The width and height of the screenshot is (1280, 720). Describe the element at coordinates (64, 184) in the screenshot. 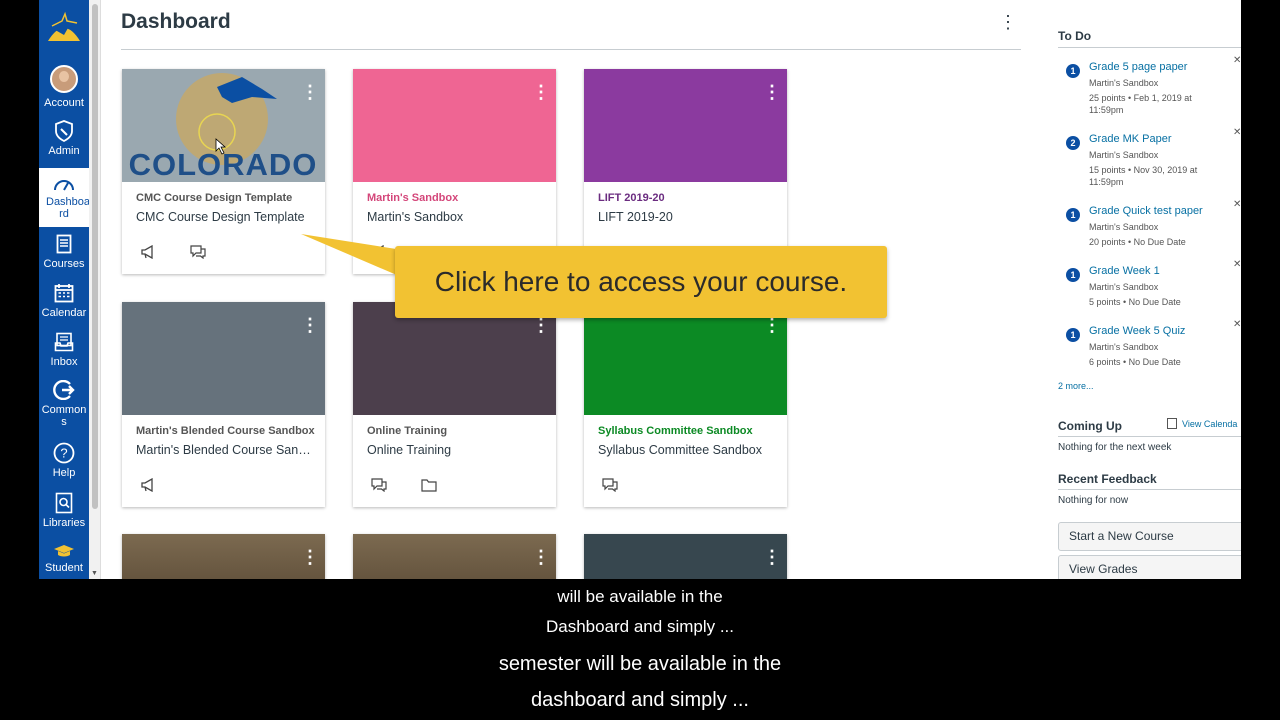

I see `speedometer-icon` at that location.